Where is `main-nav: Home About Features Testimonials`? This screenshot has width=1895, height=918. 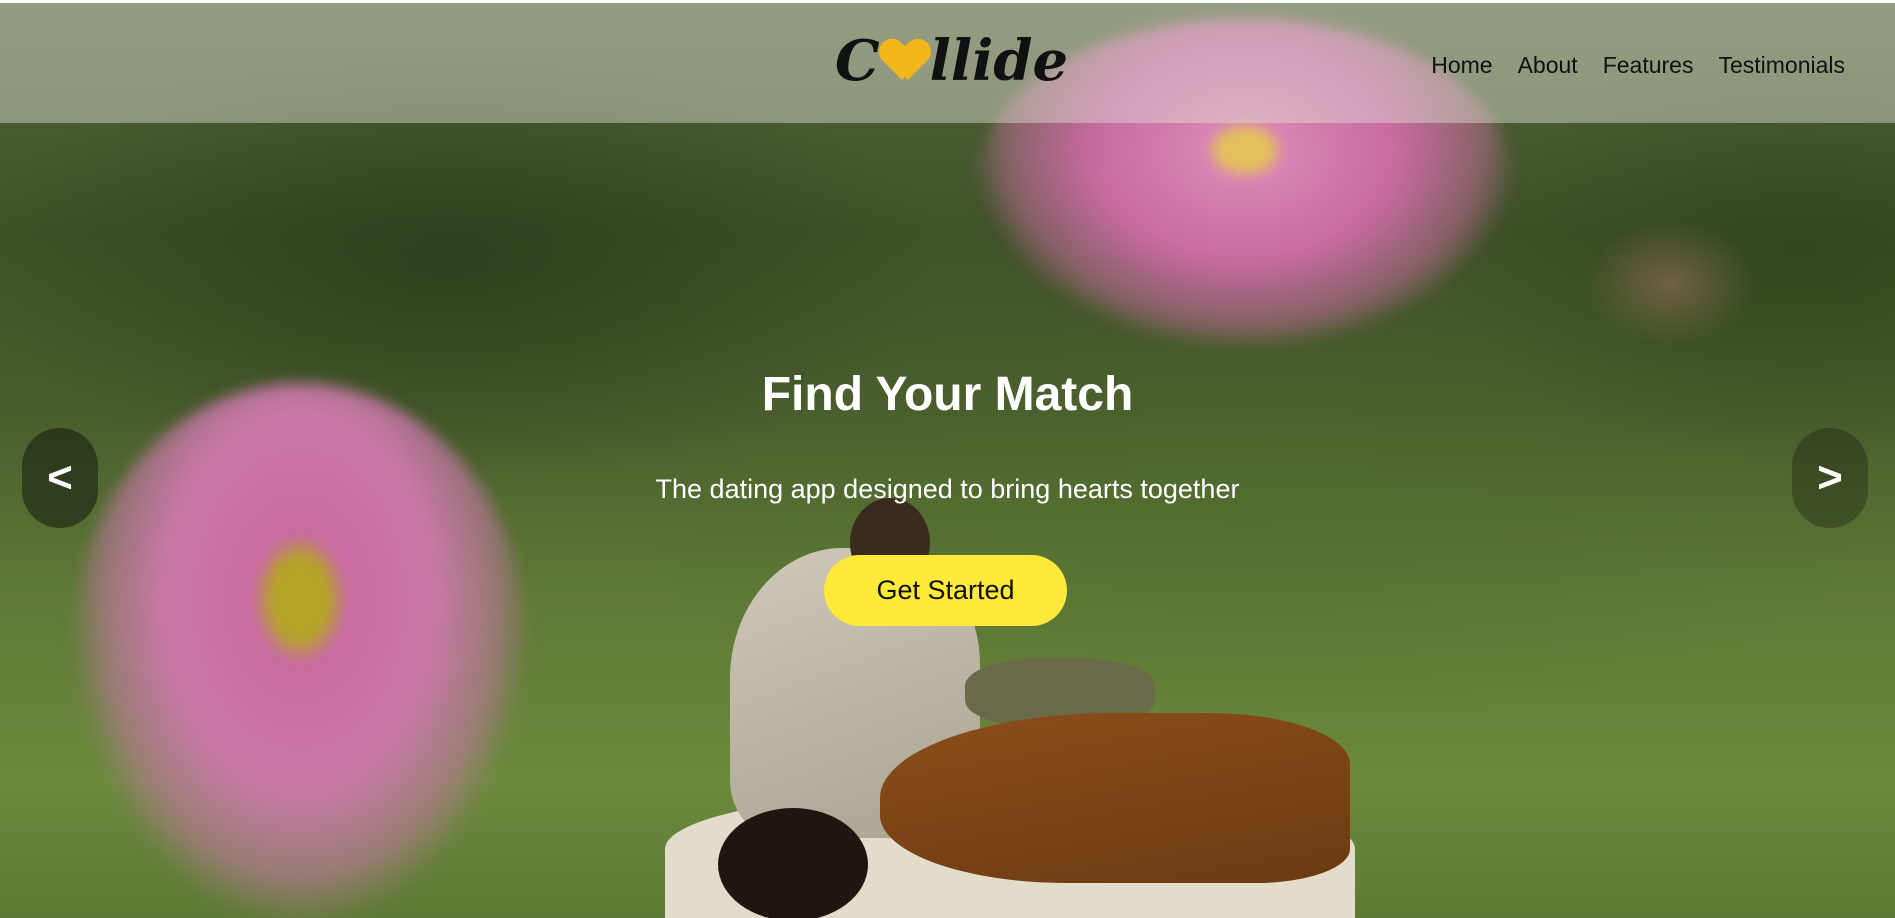
main-nav: Home About Features Testimonials is located at coordinates (1638, 65).